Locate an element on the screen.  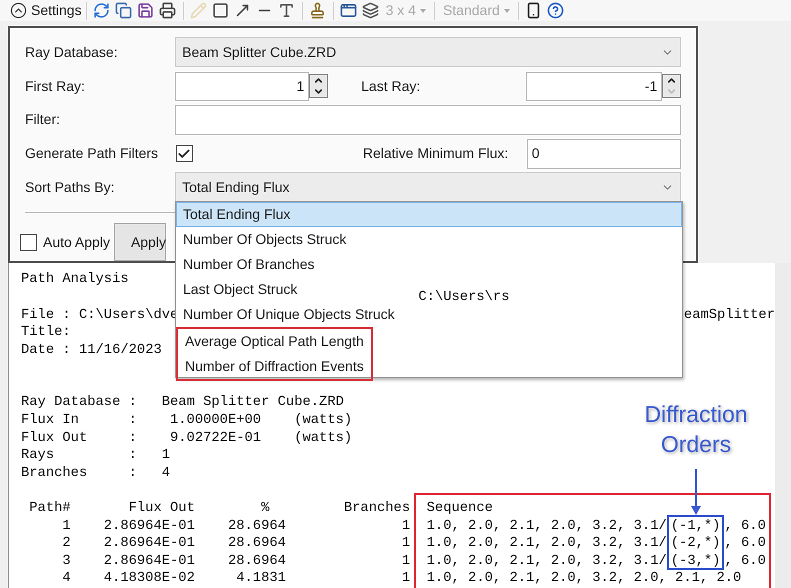
column-header: % is located at coordinates (265, 509).